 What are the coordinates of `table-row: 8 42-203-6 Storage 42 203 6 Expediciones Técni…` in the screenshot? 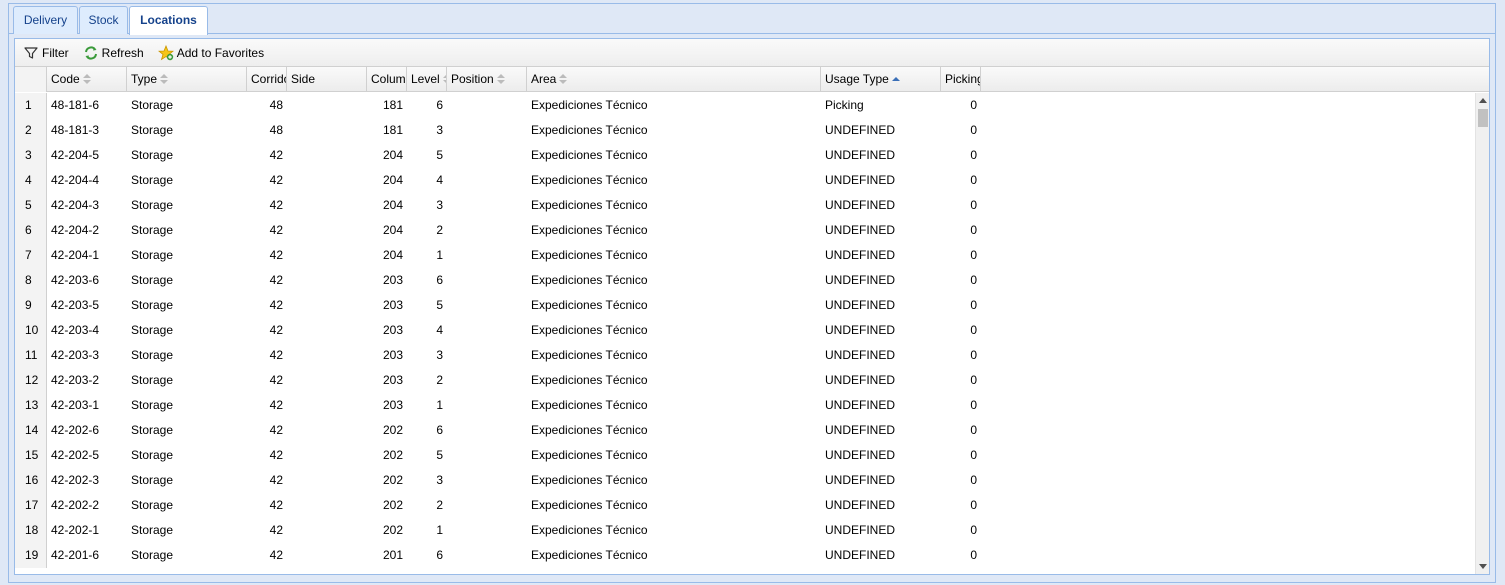 It's located at (745, 280).